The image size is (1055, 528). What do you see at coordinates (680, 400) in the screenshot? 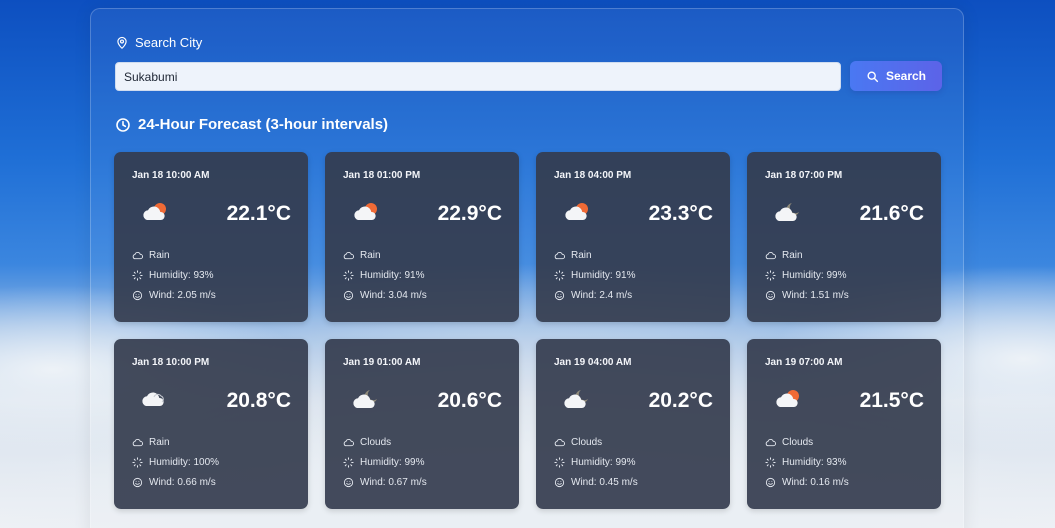
I see `forecast-temperature: 20.2°C` at bounding box center [680, 400].